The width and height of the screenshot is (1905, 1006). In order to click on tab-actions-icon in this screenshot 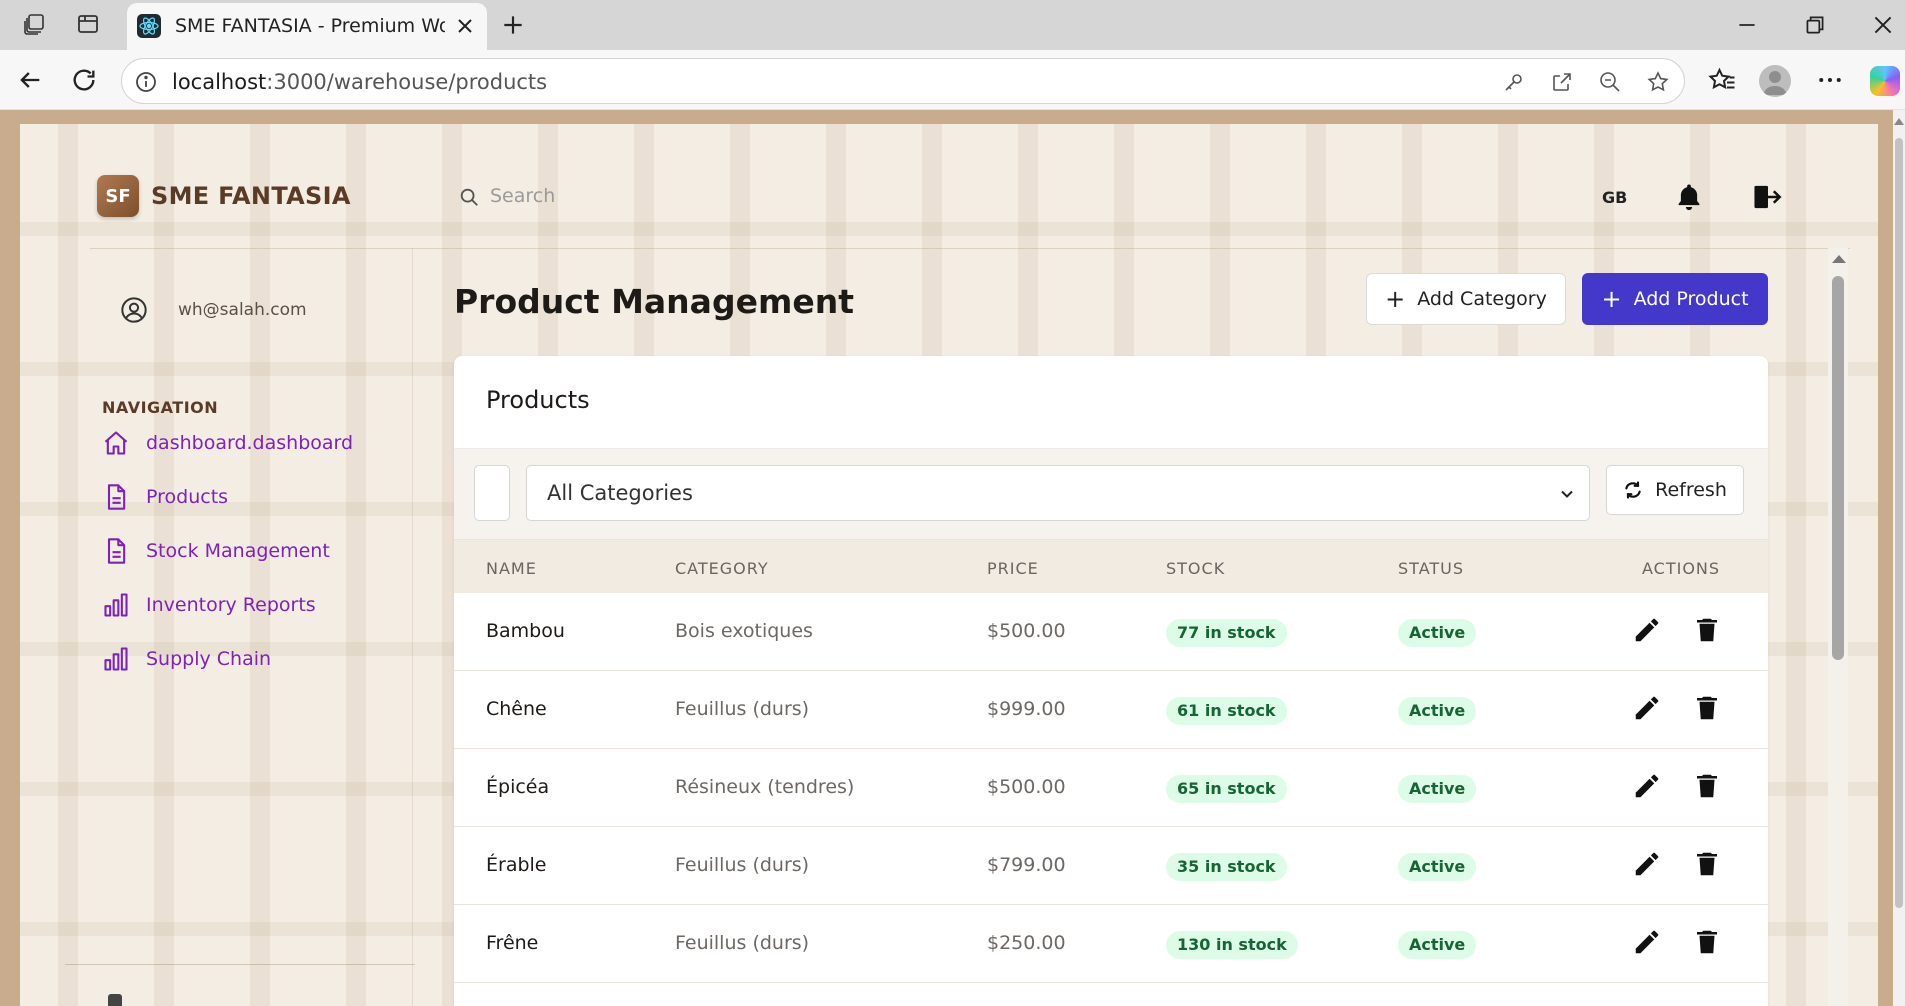, I will do `click(88, 24)`.